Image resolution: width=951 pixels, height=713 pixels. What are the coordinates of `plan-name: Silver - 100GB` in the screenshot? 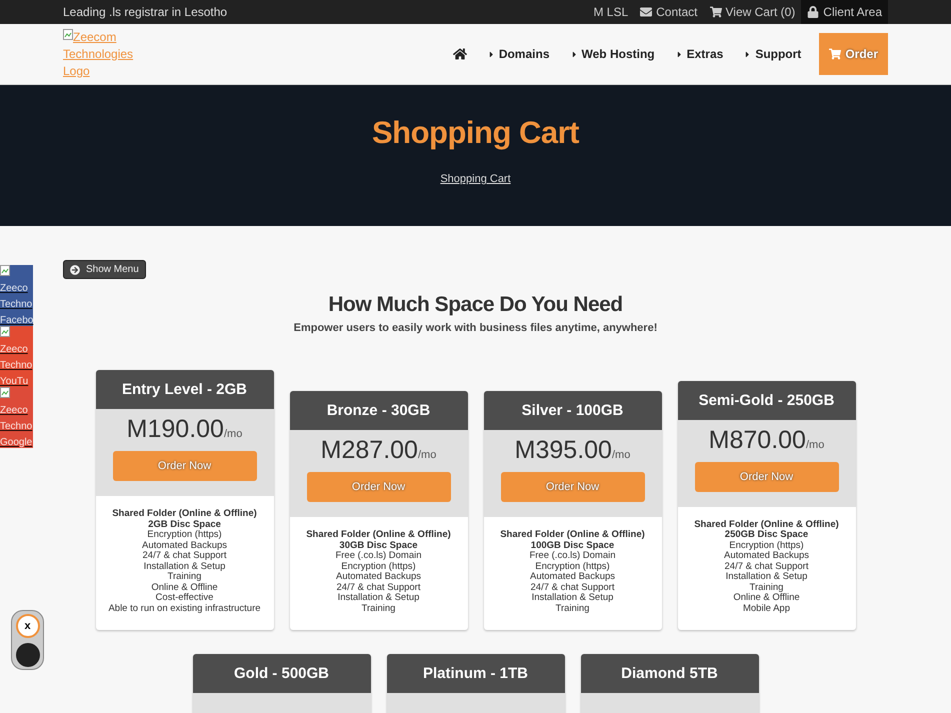 It's located at (573, 410).